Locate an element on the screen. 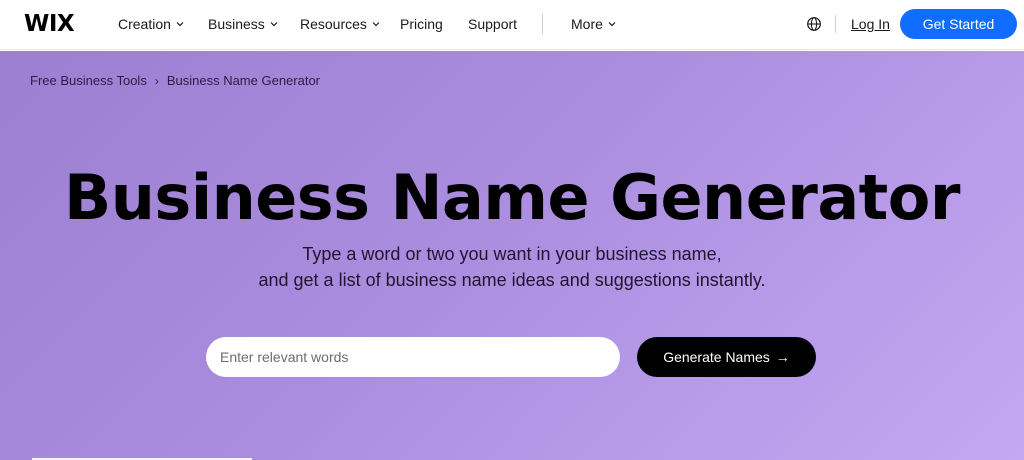 The height and width of the screenshot is (460, 1024). nav-item-label: More is located at coordinates (587, 24).